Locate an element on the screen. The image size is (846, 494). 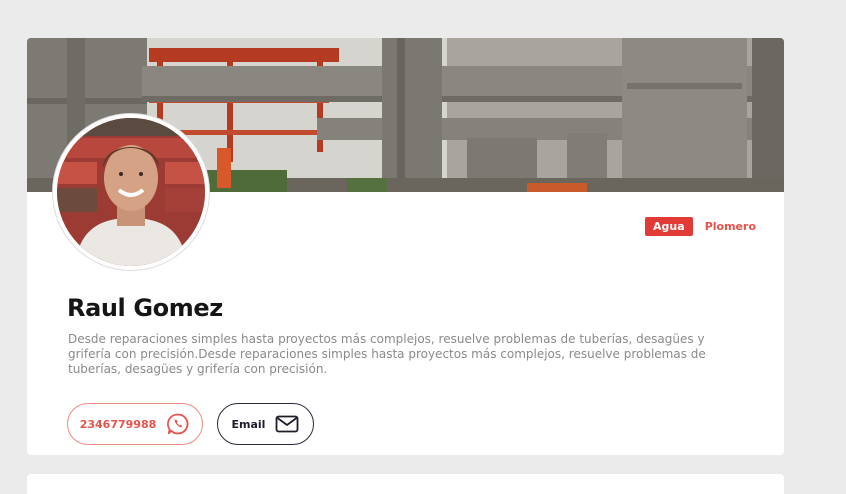
phone-button: 2346779988 is located at coordinates (135, 424).